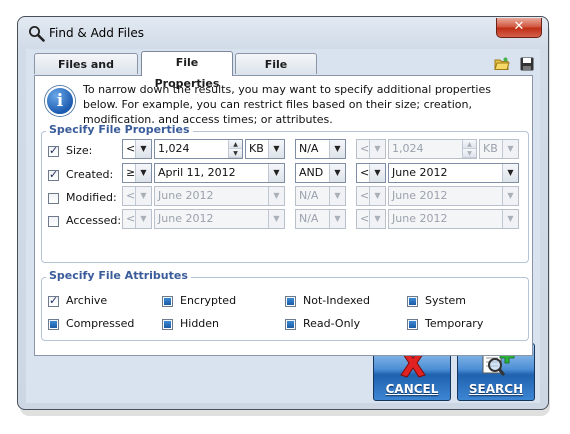  Describe the element at coordinates (283, 33) in the screenshot. I see `title-bar: Find & Add Files ✕` at that location.